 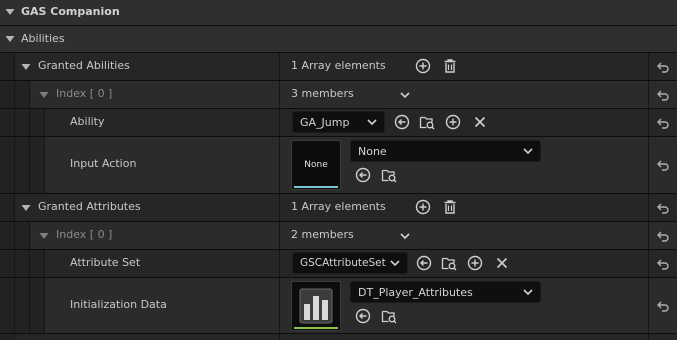 What do you see at coordinates (322, 234) in the screenshot?
I see `members-count: 2 members` at bounding box center [322, 234].